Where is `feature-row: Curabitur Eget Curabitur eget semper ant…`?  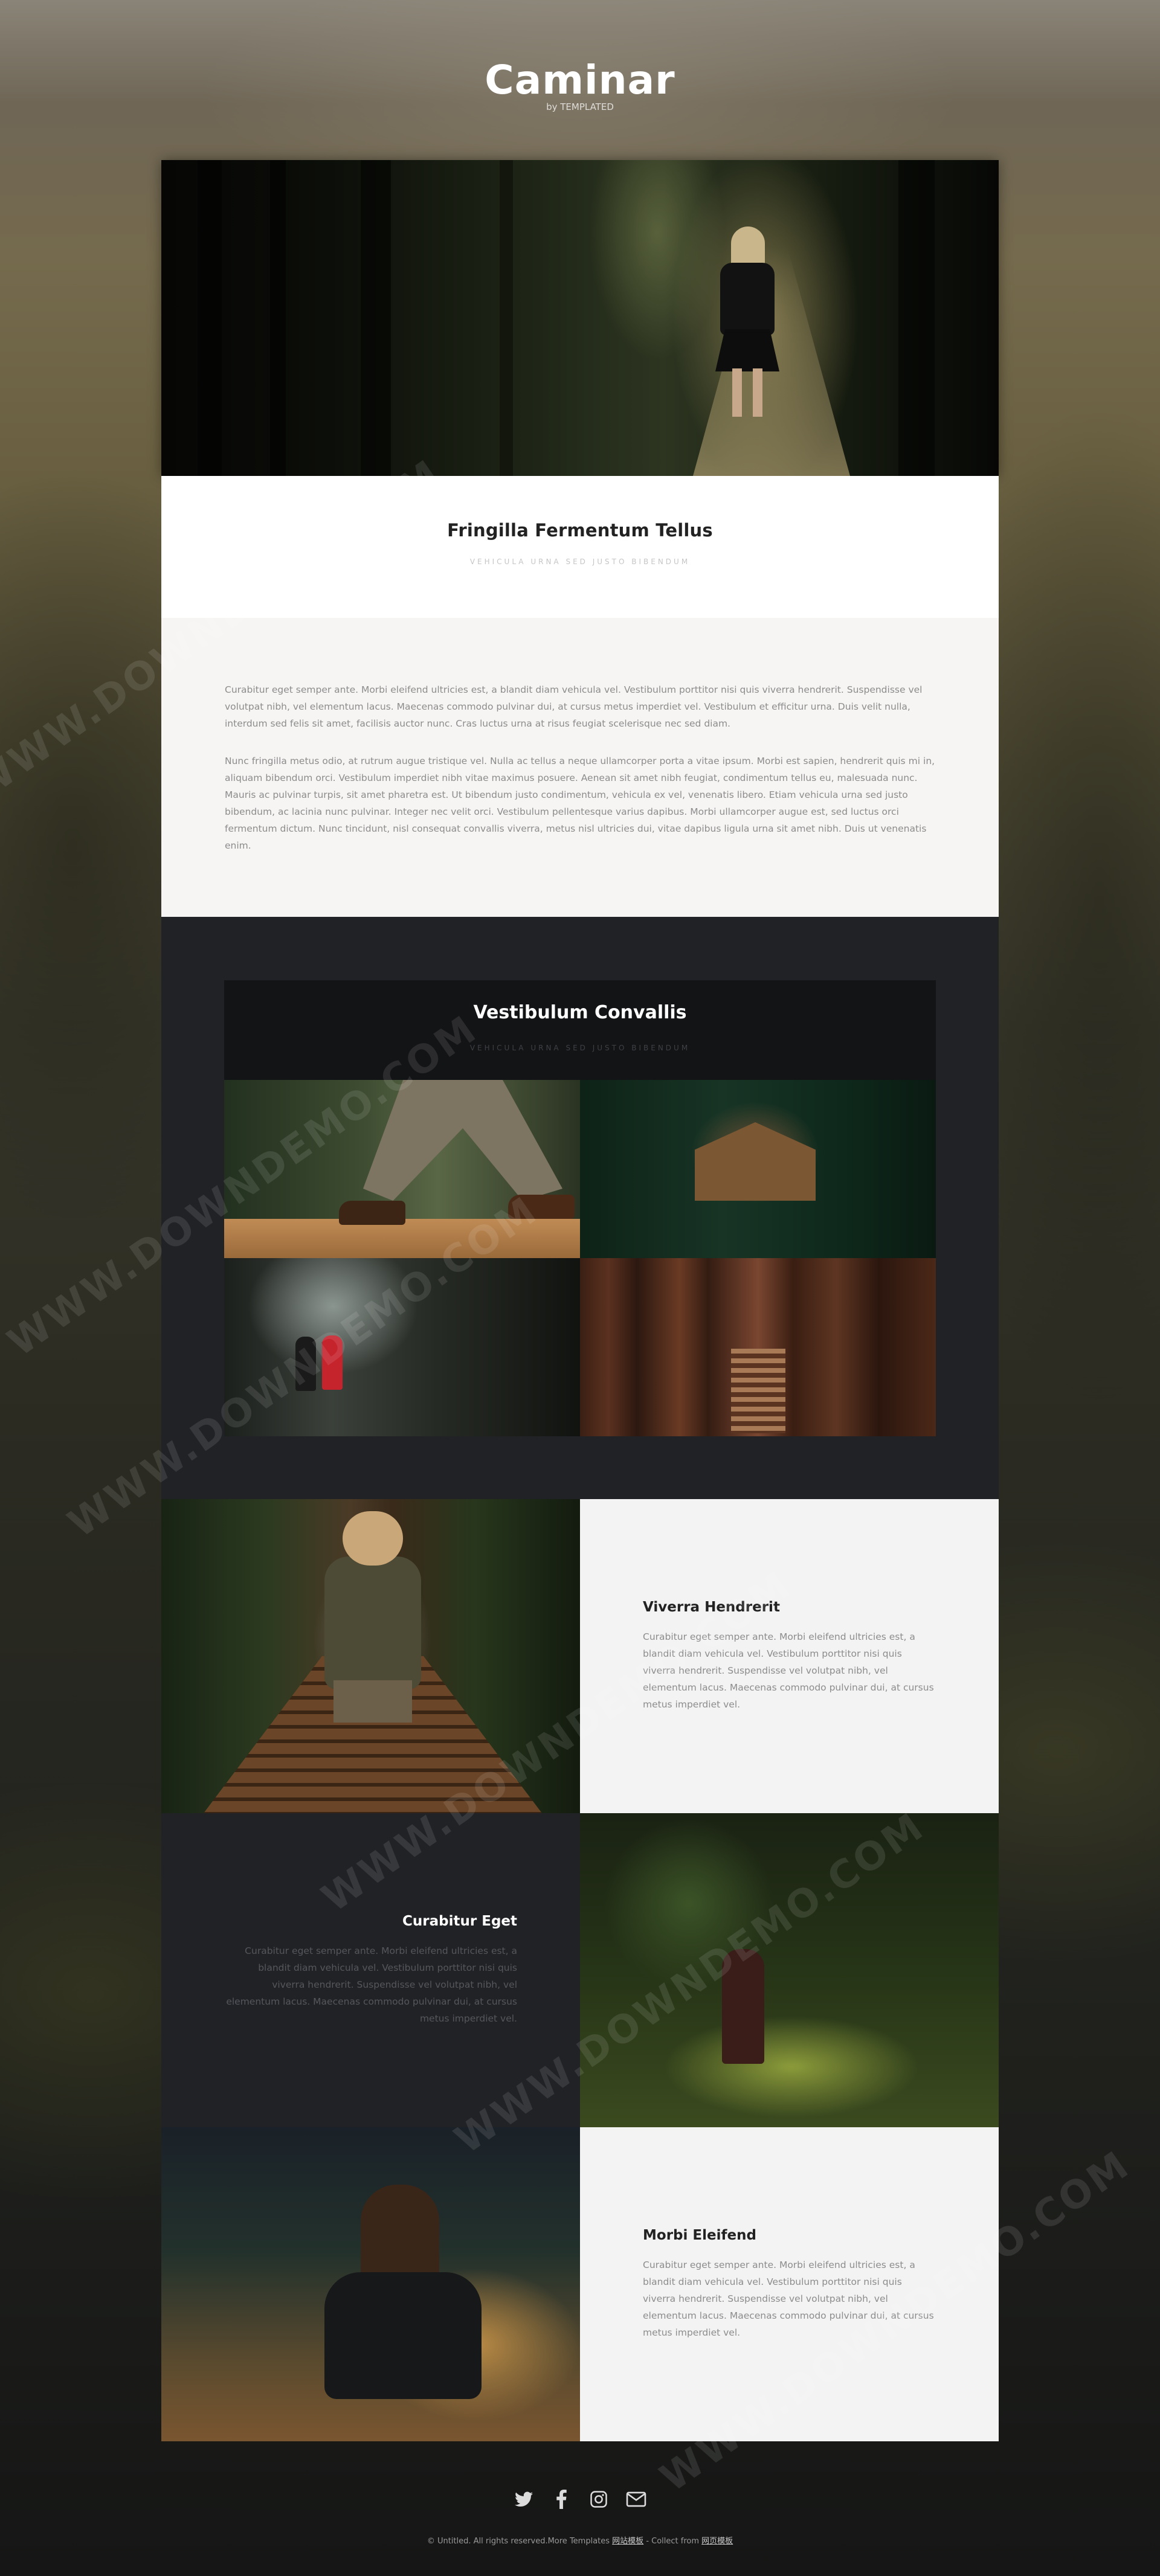
feature-row: Curabitur Eget Curabitur eget semper ant… is located at coordinates (580, 1970).